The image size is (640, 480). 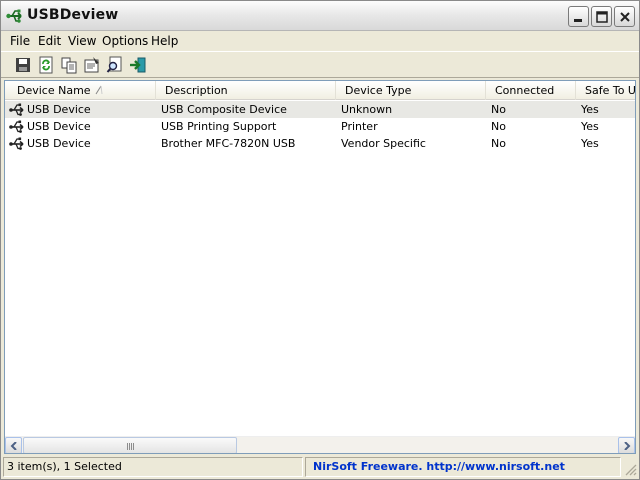 What do you see at coordinates (153, 467) in the screenshot?
I see `status-item-count: 3 item(s), 1 Selected` at bounding box center [153, 467].